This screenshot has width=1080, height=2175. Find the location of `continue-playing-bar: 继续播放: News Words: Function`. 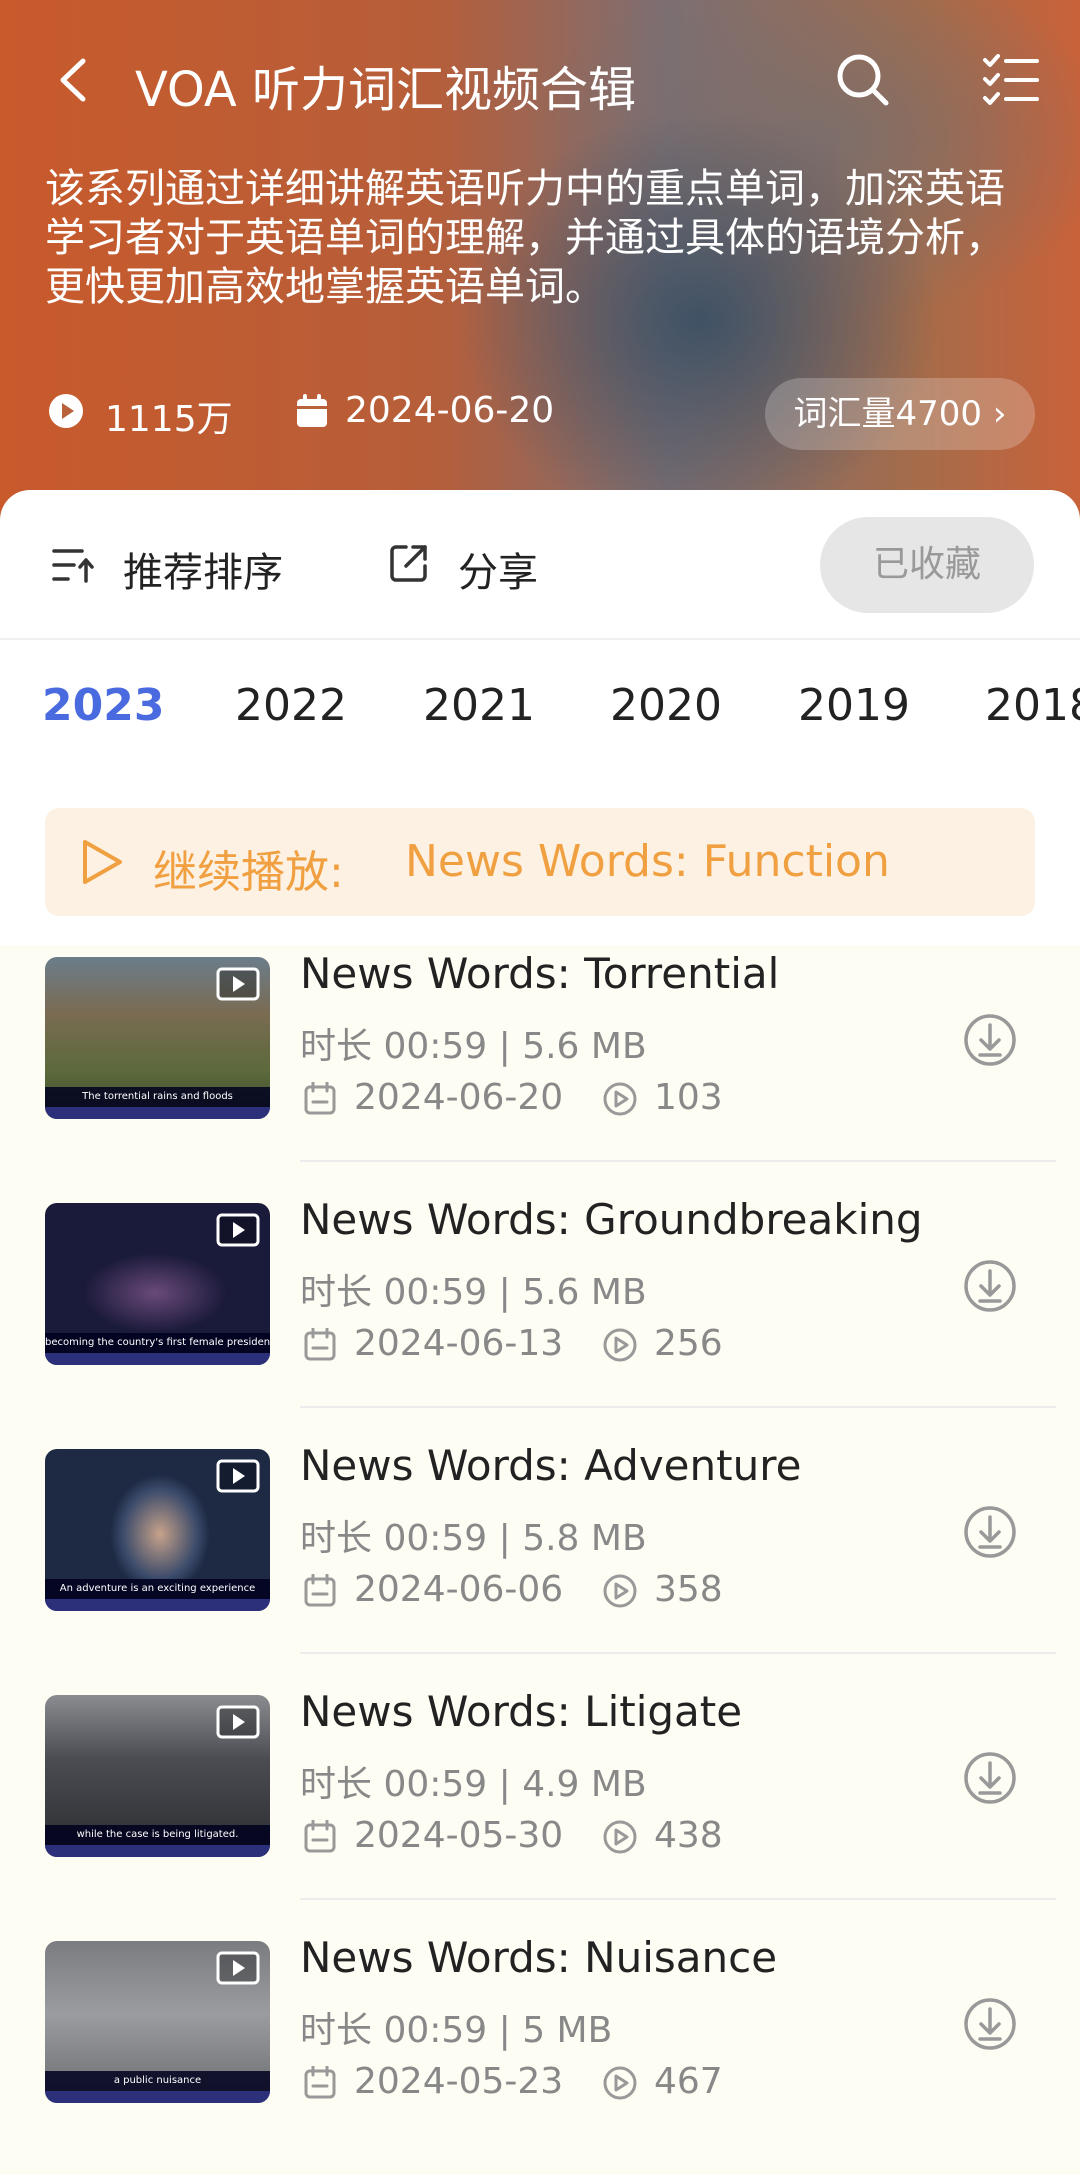

continue-playing-bar: 继续播放: News Words: Function is located at coordinates (540, 862).